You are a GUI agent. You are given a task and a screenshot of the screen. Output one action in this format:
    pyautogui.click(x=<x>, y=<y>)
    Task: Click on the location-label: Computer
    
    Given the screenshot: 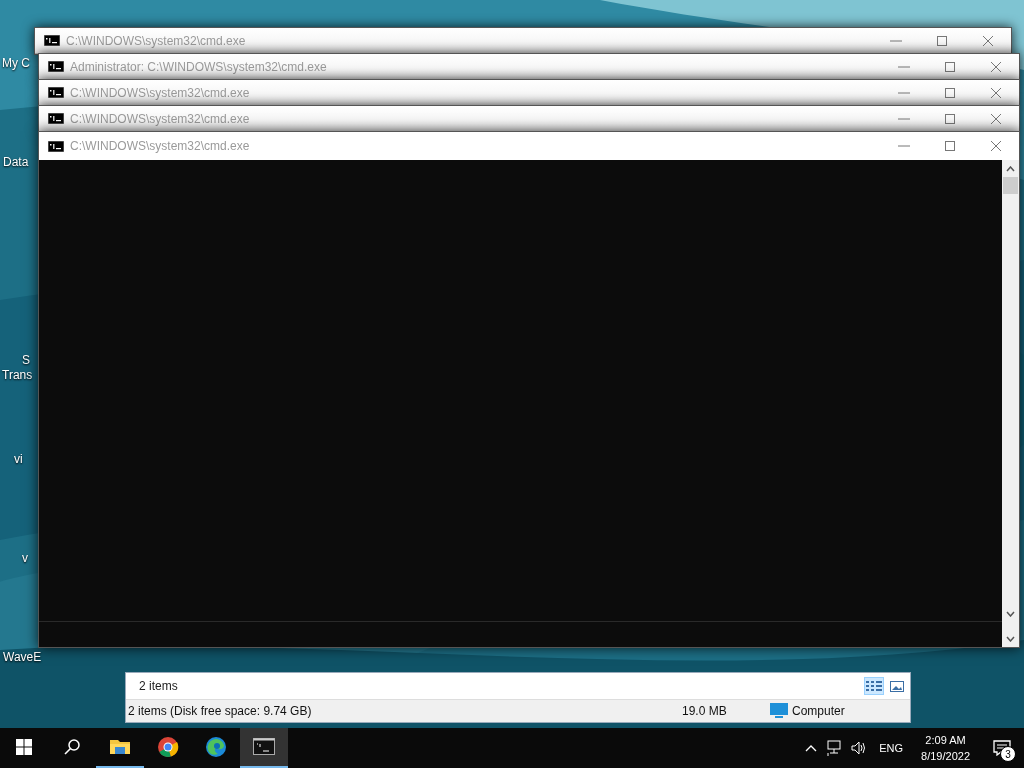 What is the action you would take?
    pyautogui.click(x=818, y=711)
    